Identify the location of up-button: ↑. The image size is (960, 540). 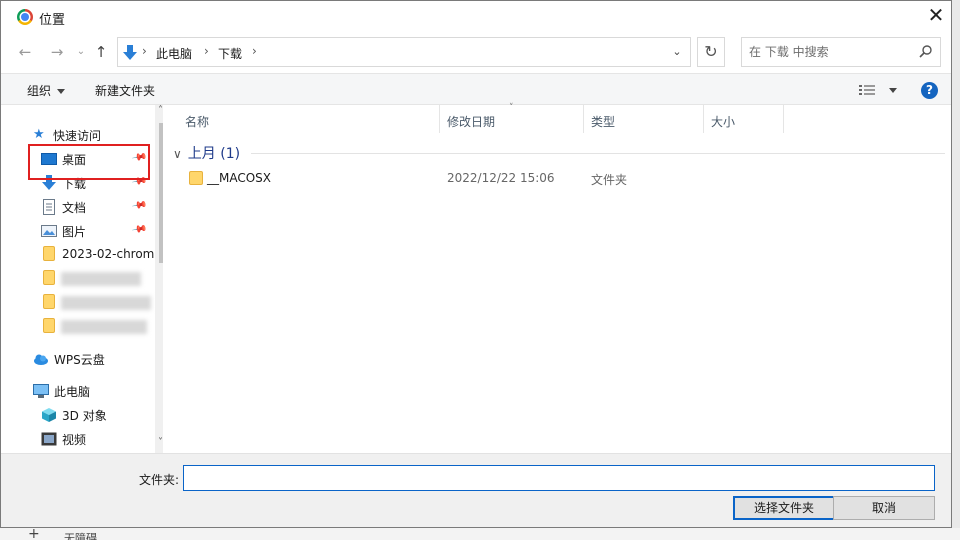
(101, 52).